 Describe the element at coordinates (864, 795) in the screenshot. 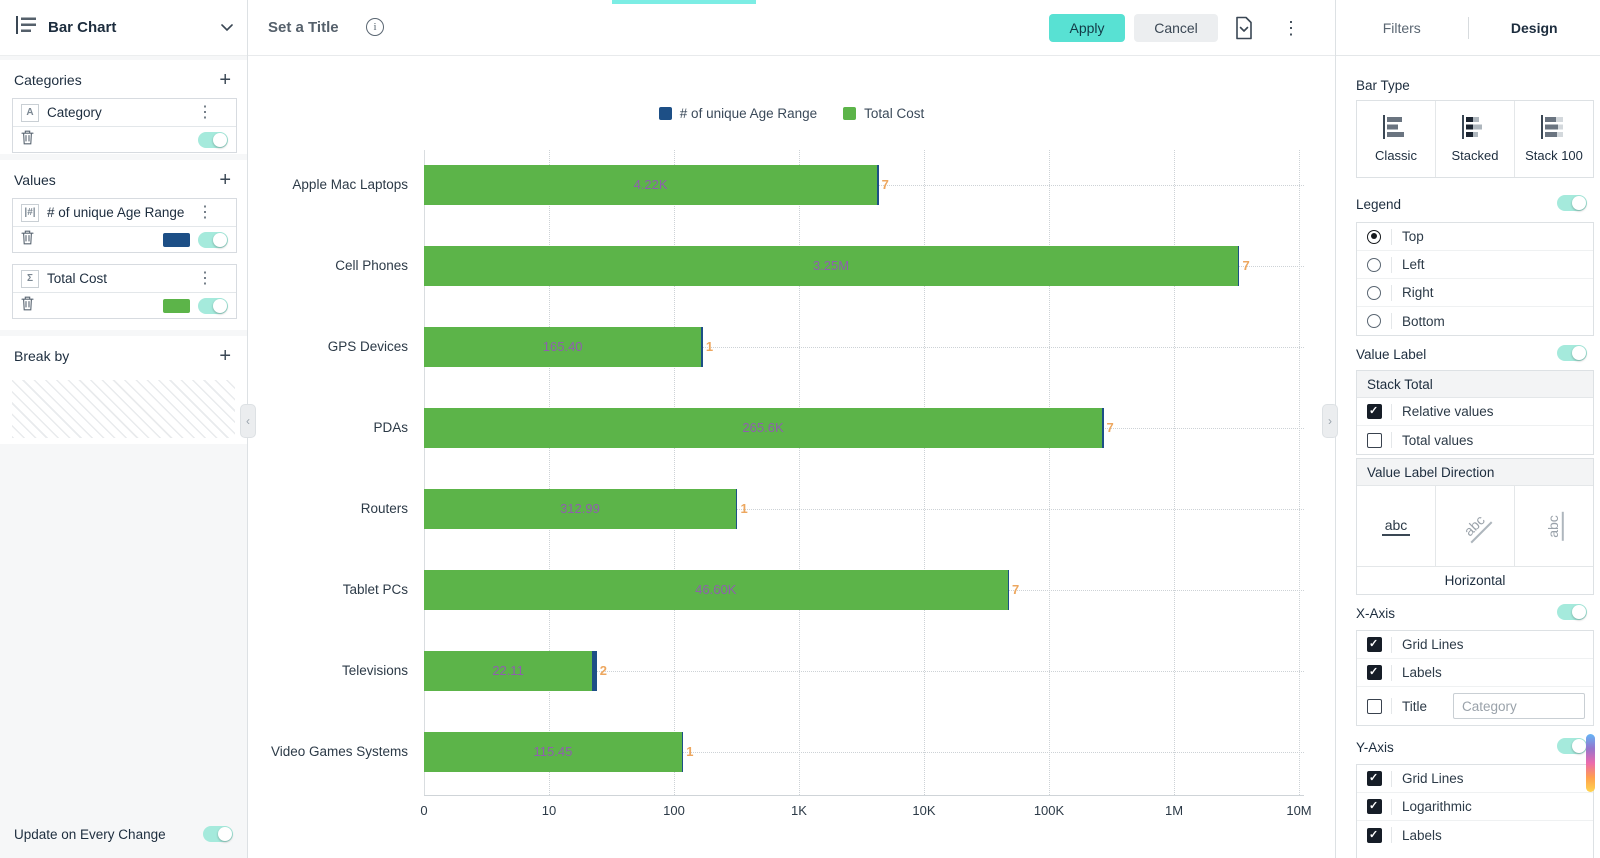

I see `x-axis-line` at that location.